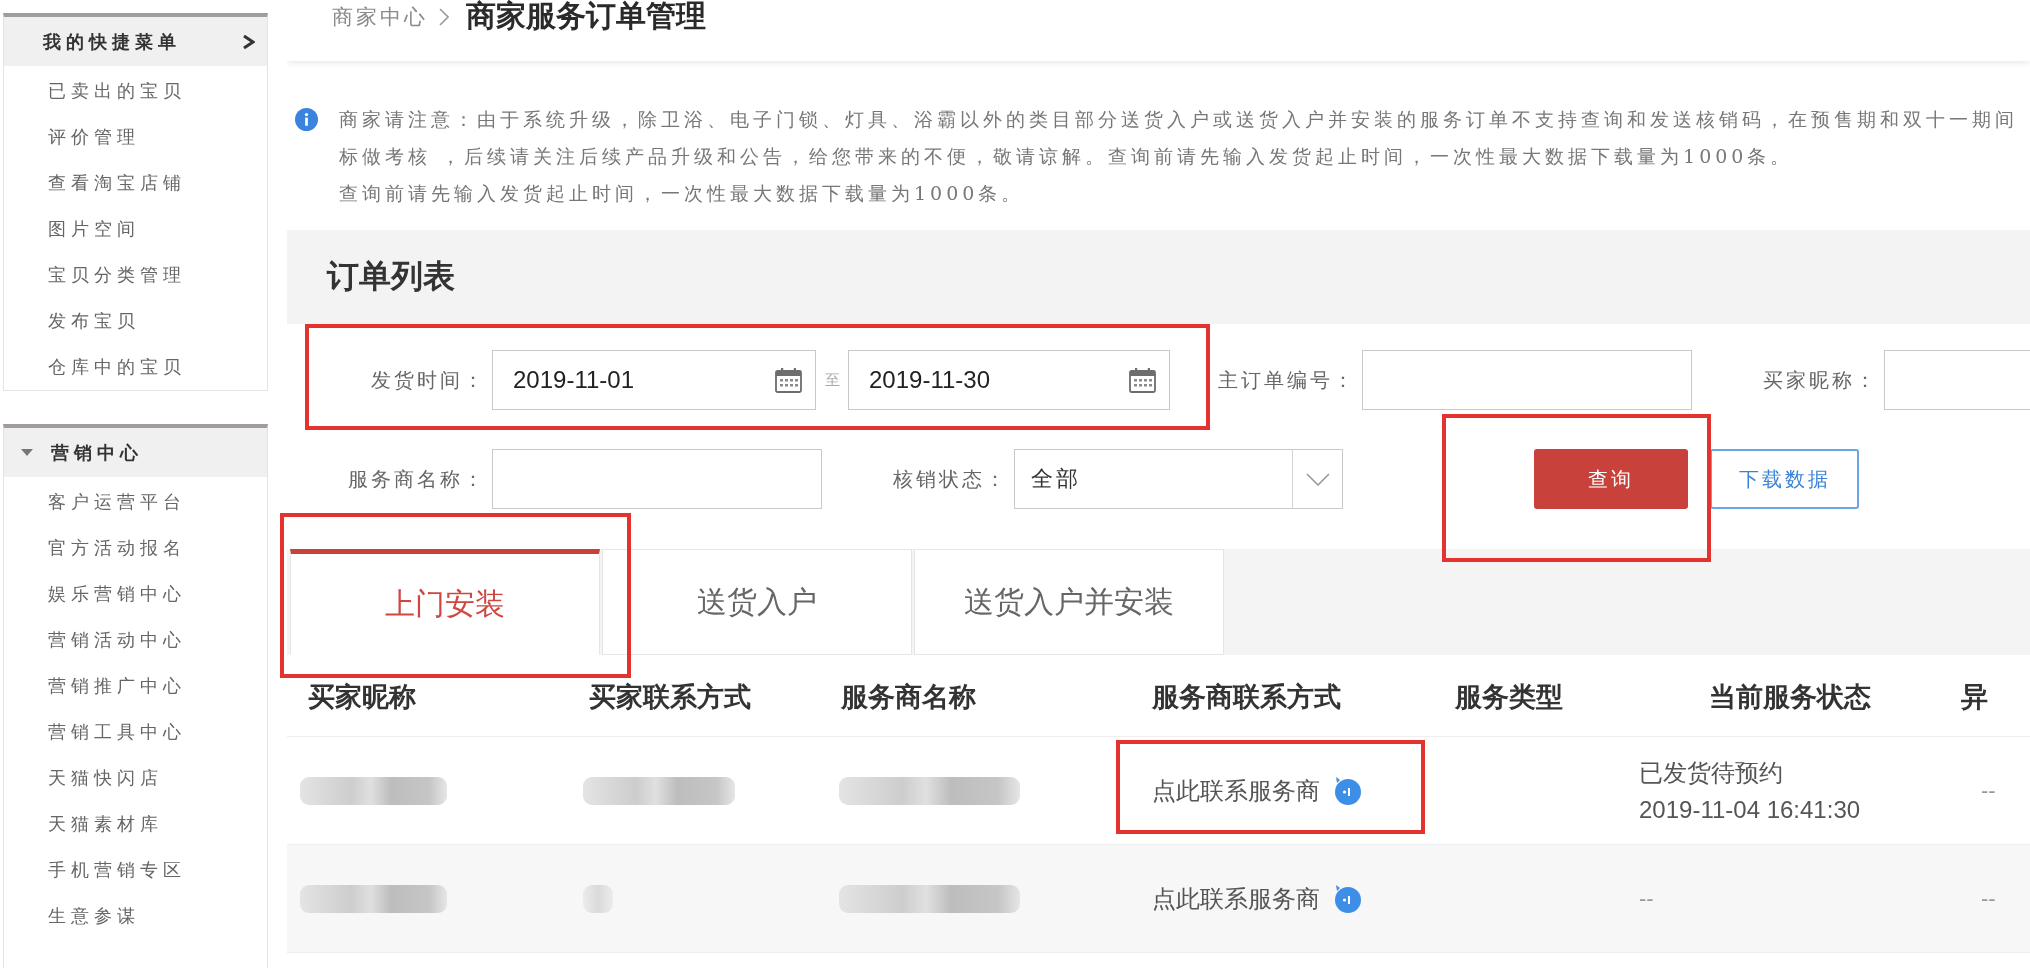 The image size is (2030, 968). Describe the element at coordinates (417, 479) in the screenshot. I see `field-label: 服务商名称：` at that location.